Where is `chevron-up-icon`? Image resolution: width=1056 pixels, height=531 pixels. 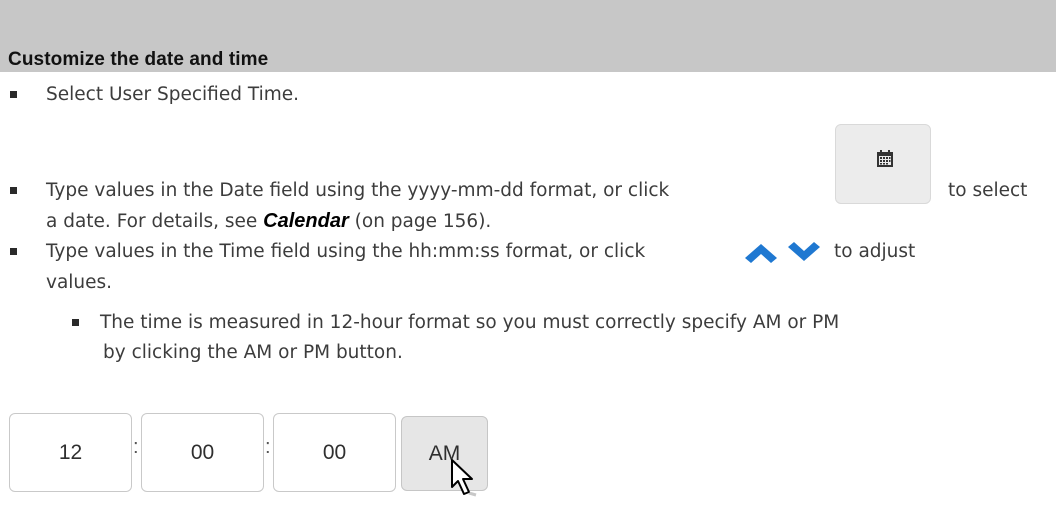
chevron-up-icon is located at coordinates (761, 253).